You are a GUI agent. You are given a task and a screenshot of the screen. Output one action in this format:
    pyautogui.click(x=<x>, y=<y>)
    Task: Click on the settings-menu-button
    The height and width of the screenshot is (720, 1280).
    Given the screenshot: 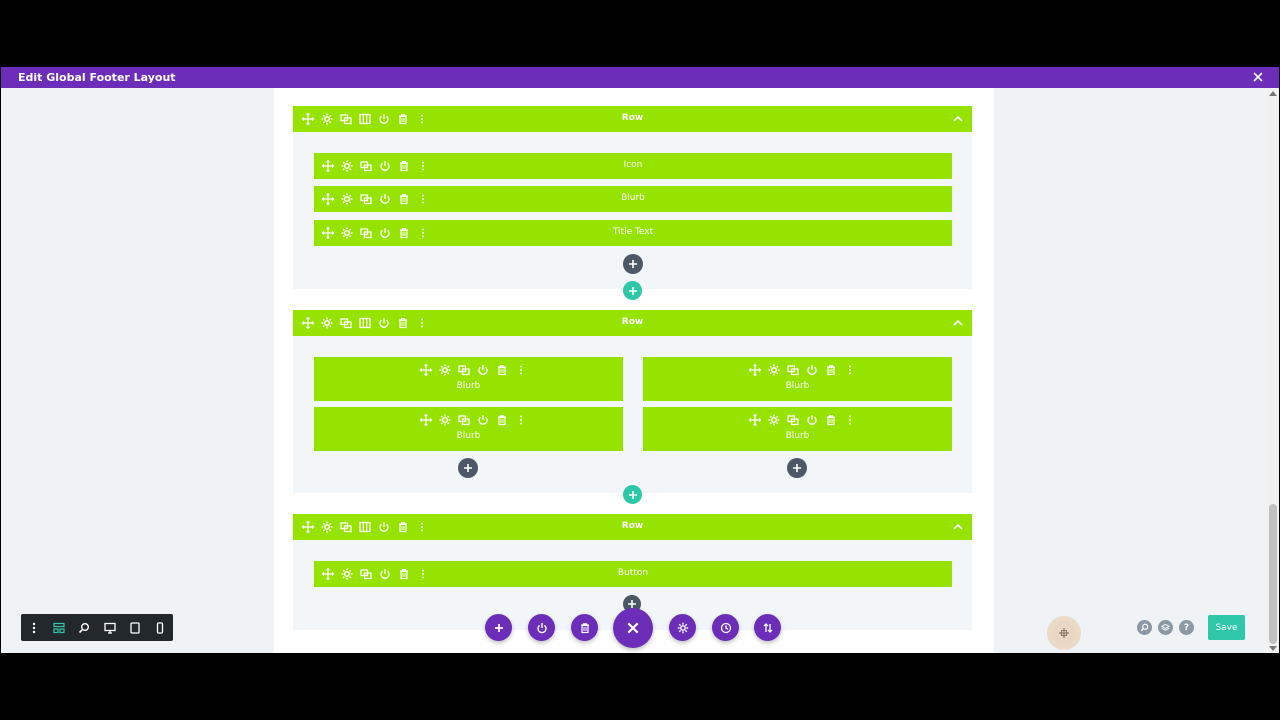 What is the action you would take?
    pyautogui.click(x=33, y=627)
    